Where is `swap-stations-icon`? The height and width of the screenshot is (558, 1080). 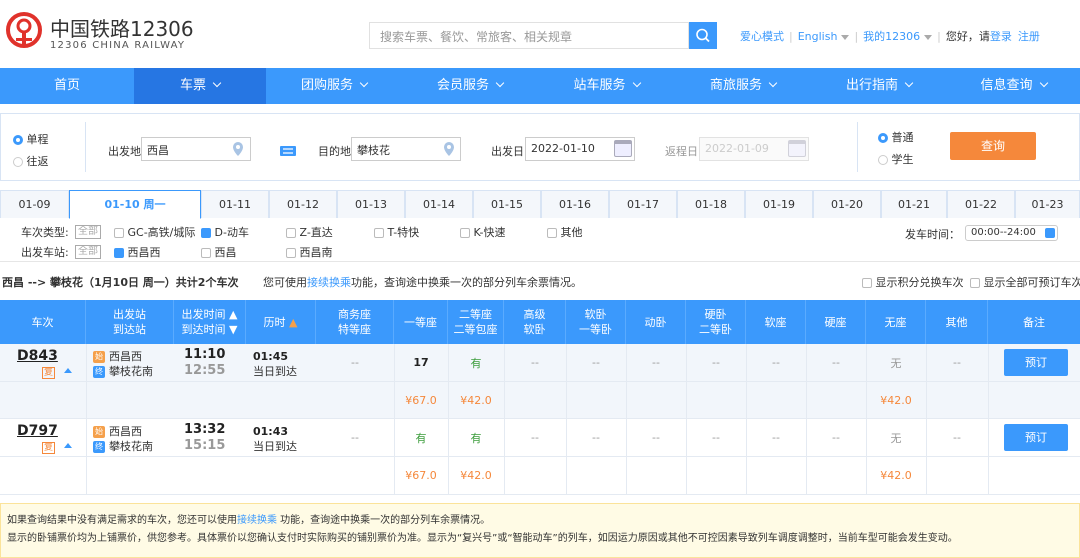
swap-stations-icon is located at coordinates (288, 151).